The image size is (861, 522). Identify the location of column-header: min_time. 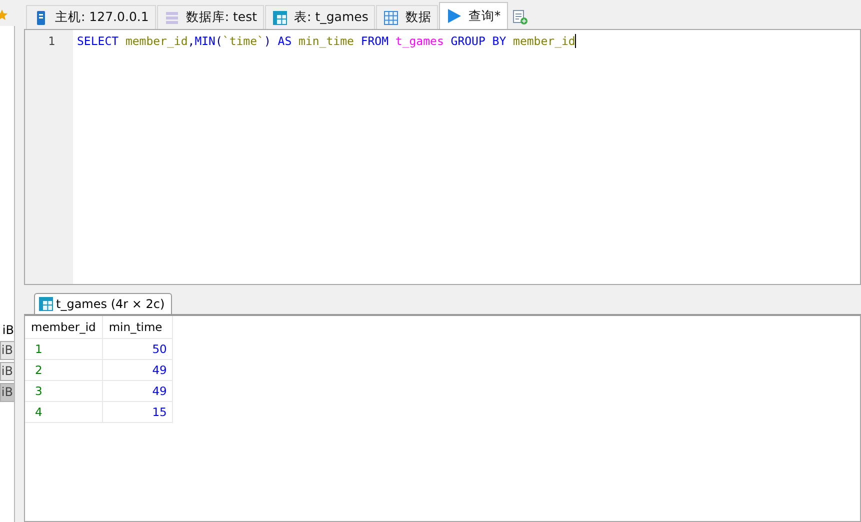
(137, 327).